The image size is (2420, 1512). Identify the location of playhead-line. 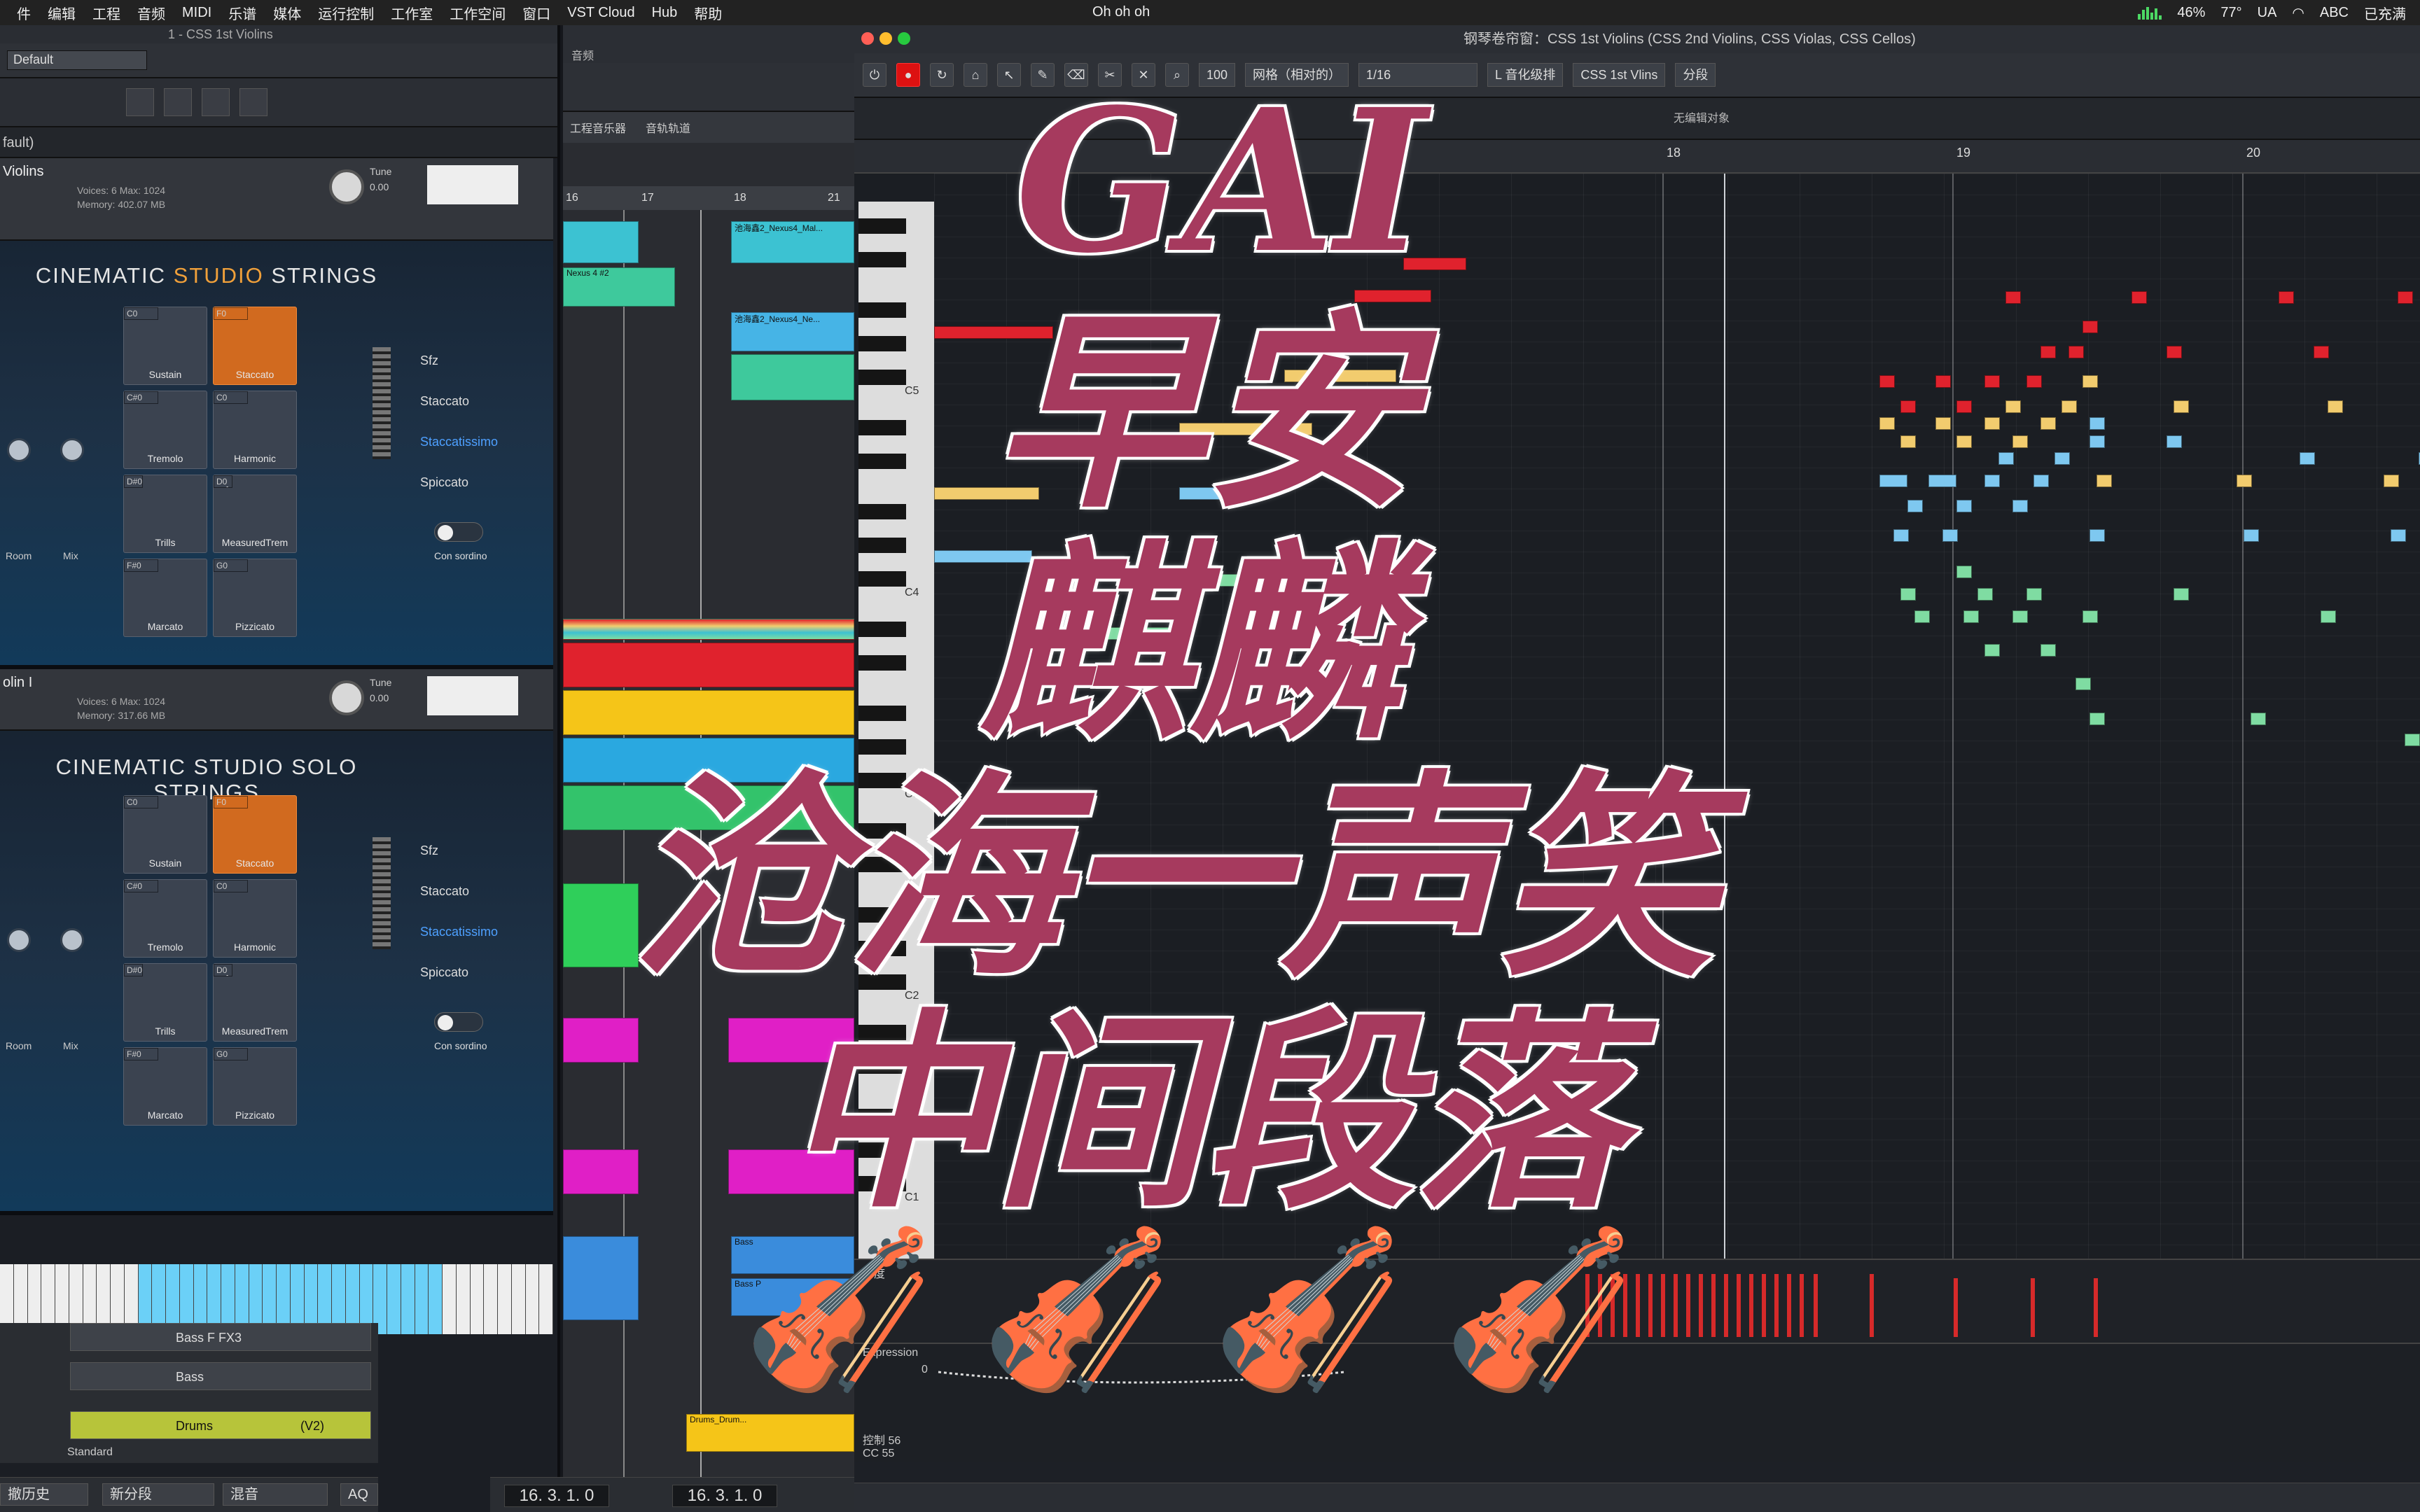
(701, 854).